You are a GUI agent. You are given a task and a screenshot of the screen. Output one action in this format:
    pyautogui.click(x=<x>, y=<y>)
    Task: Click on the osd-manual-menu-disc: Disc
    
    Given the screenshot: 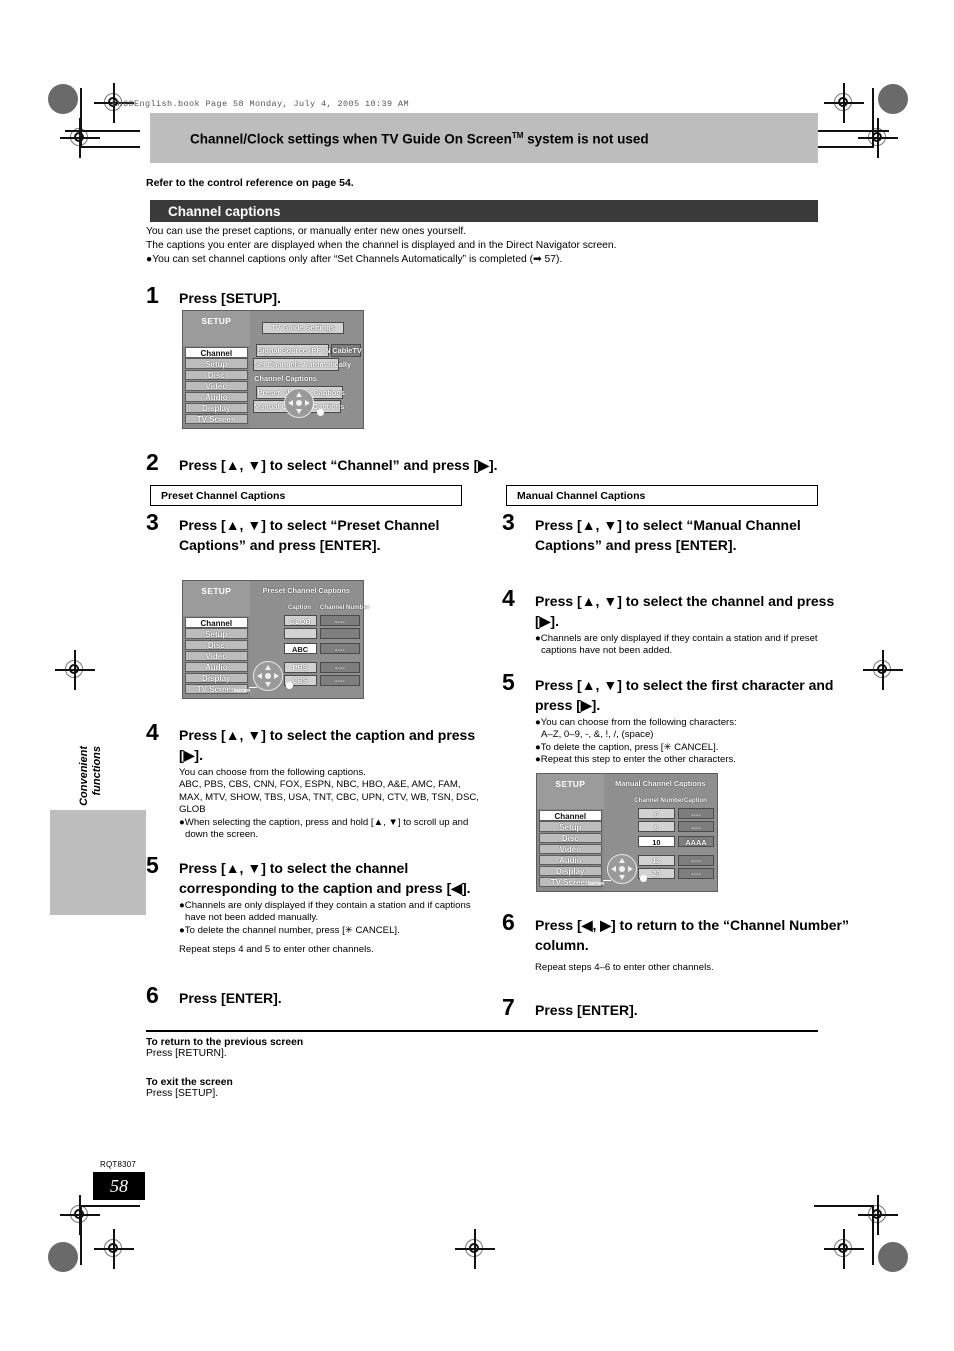 What is the action you would take?
    pyautogui.click(x=570, y=838)
    